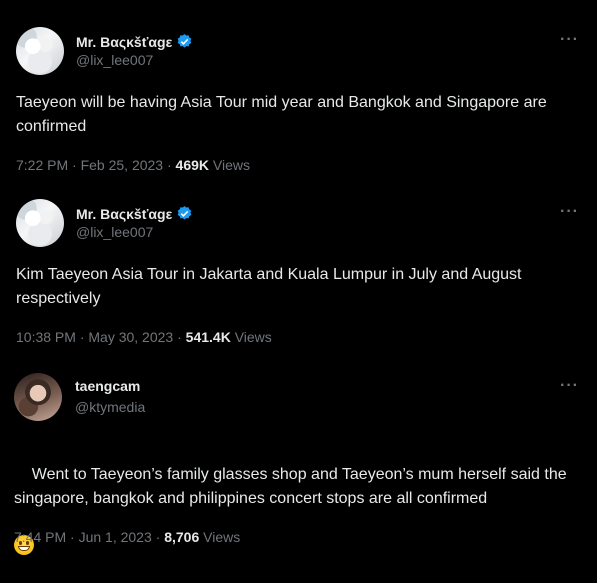 Image resolution: width=597 pixels, height=583 pixels. I want to click on tweet-timestamp: 7:44 PM · Jun 1, 2023 ·, so click(87, 537).